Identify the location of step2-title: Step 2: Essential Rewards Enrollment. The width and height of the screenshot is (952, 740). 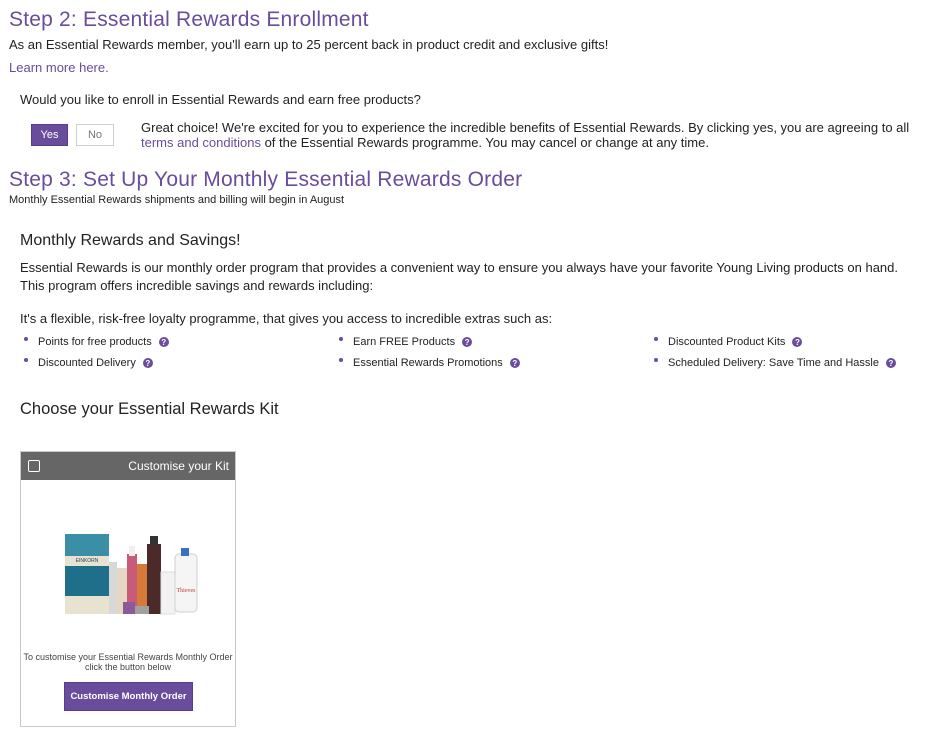
(189, 19).